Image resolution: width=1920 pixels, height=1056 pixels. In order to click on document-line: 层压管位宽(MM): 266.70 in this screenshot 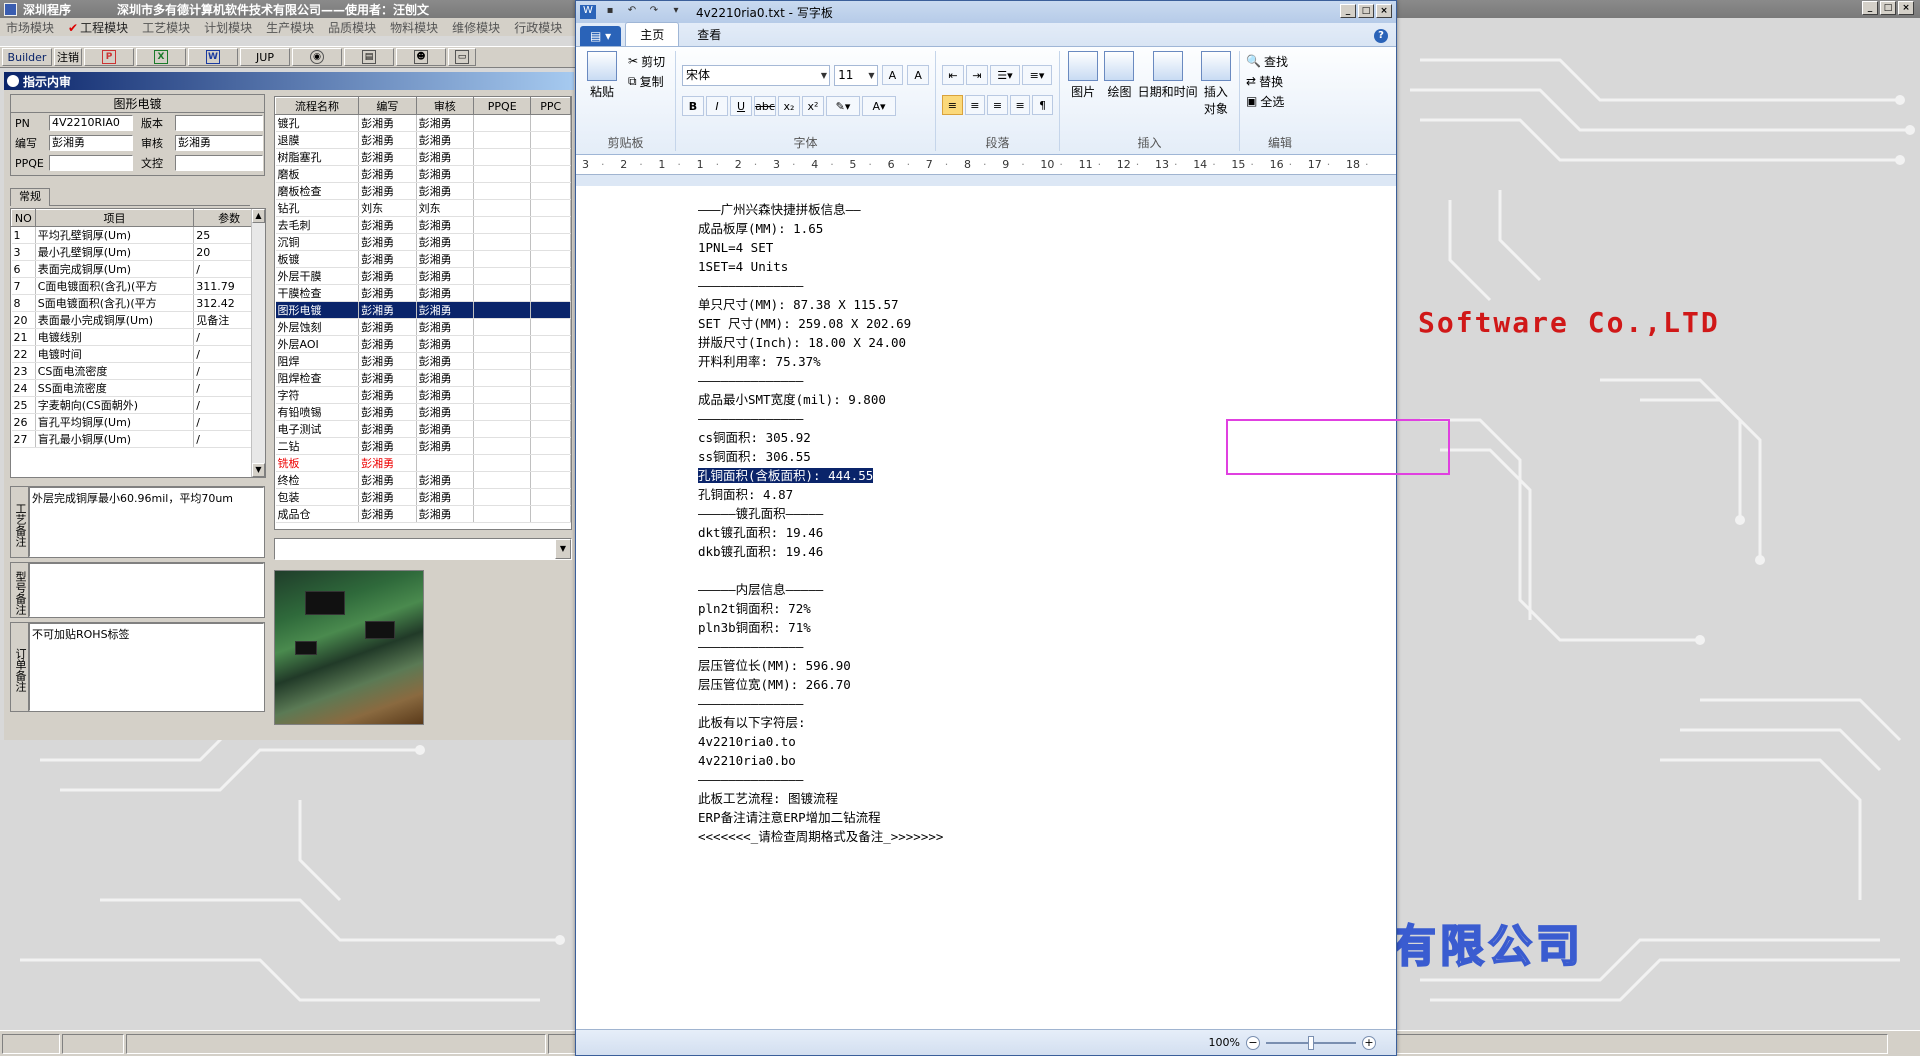, I will do `click(820, 684)`.